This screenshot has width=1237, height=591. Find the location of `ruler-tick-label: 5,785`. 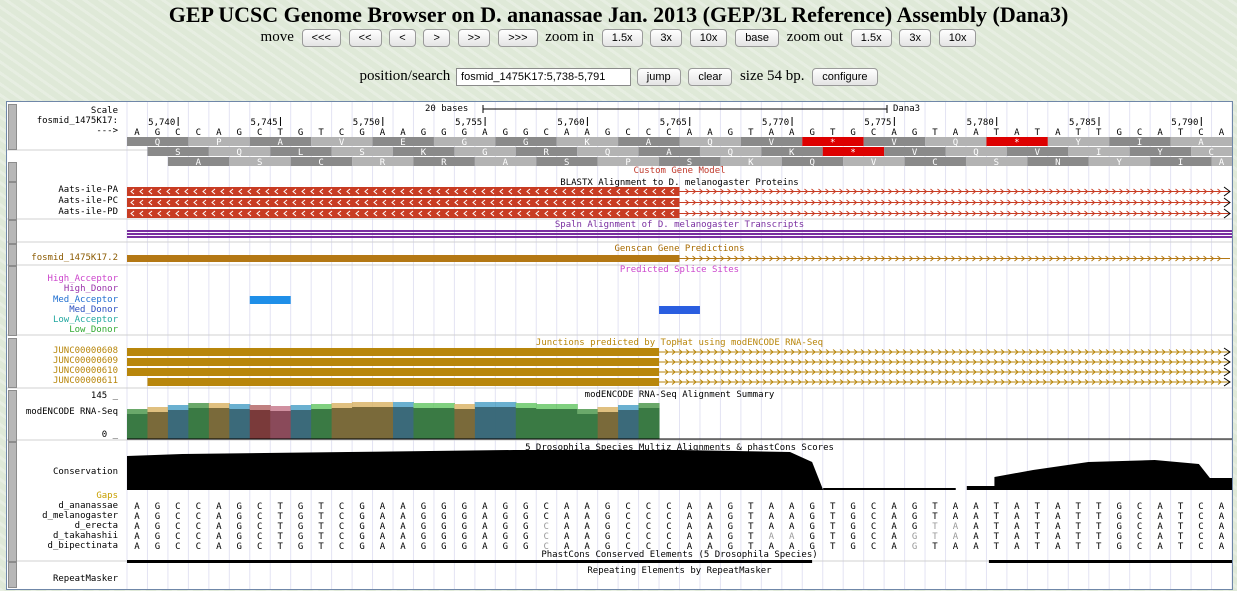

ruler-tick-label: 5,785 is located at coordinates (1082, 123).